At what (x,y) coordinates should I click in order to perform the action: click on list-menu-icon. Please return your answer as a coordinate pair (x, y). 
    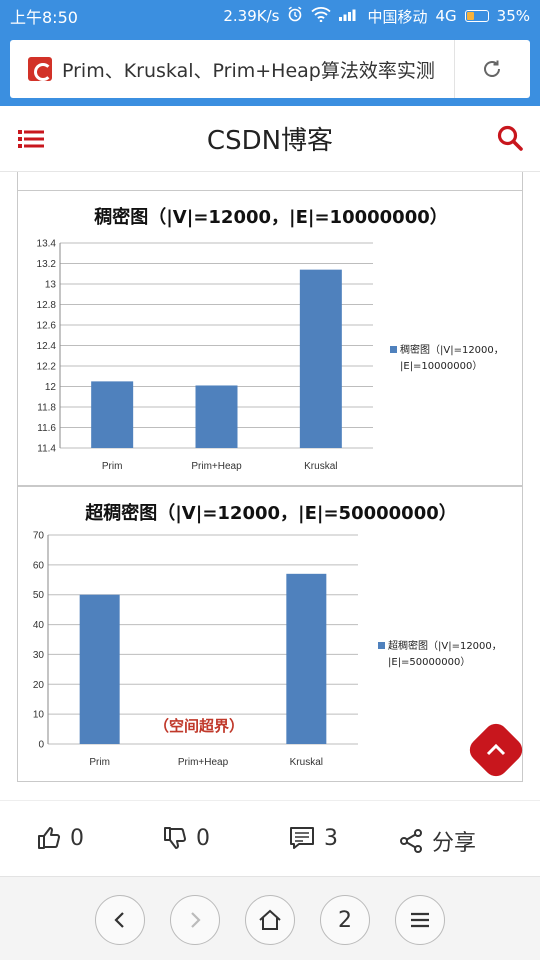
    Looking at the image, I should click on (31, 139).